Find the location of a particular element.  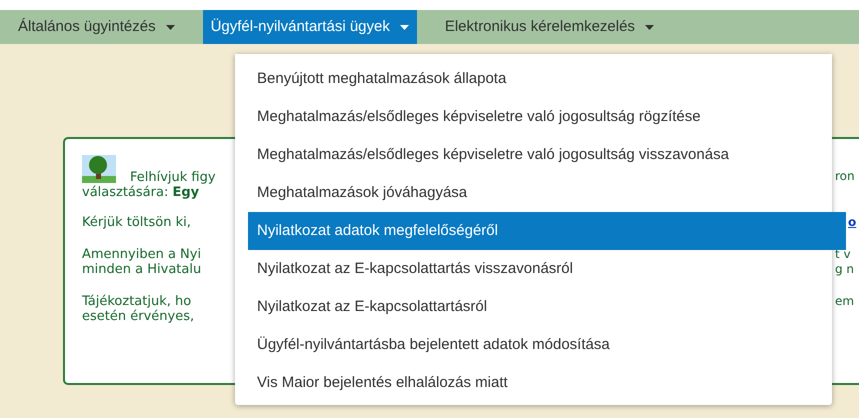

dropdown-item: Nyilatkozat az E-kapcsolattartásról is located at coordinates (533, 307).